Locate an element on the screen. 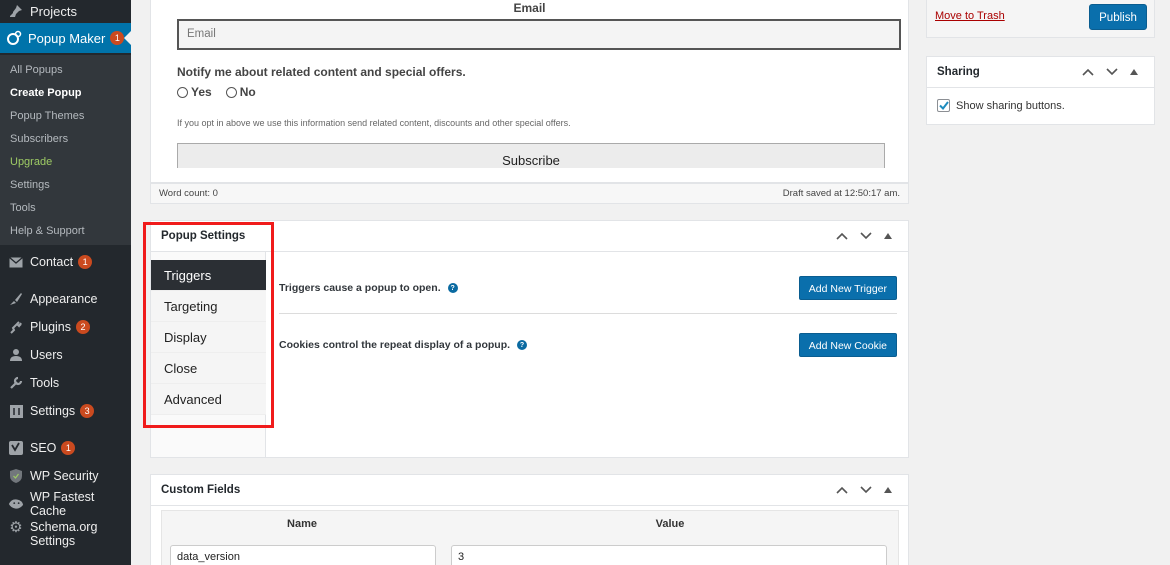 The image size is (1170, 565). sidebar-item-appearance: Appearance is located at coordinates (65, 299).